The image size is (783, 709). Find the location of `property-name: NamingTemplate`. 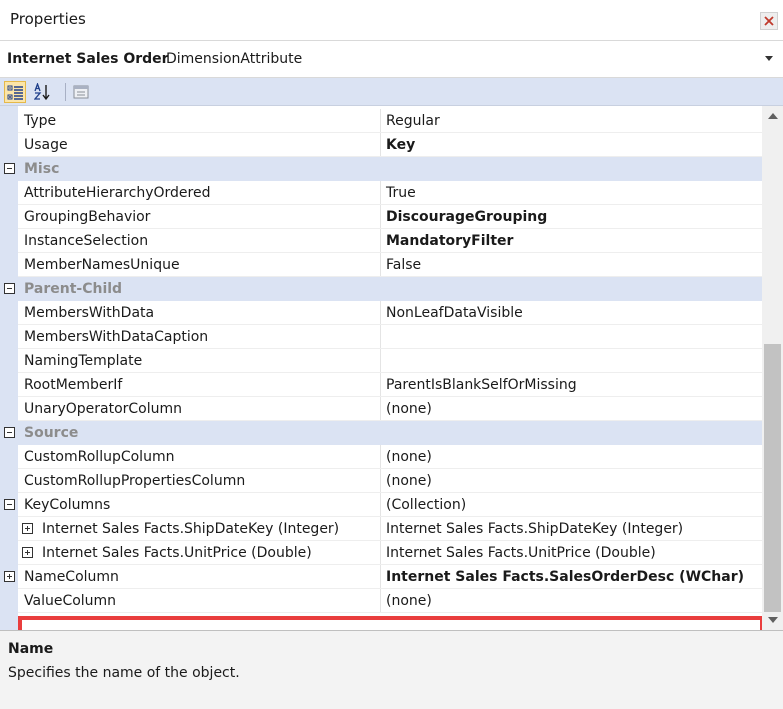

property-name: NamingTemplate is located at coordinates (83, 361).